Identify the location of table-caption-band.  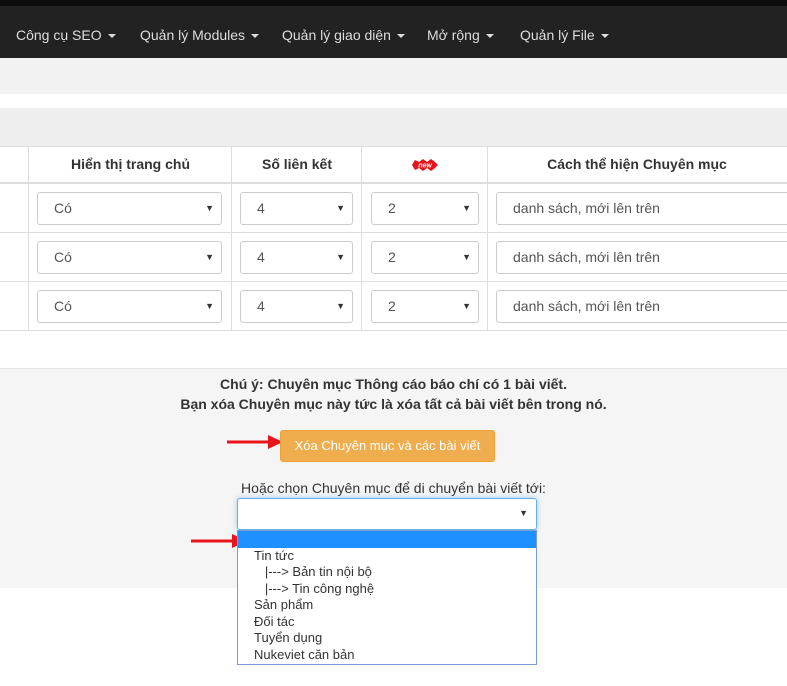
(393, 127).